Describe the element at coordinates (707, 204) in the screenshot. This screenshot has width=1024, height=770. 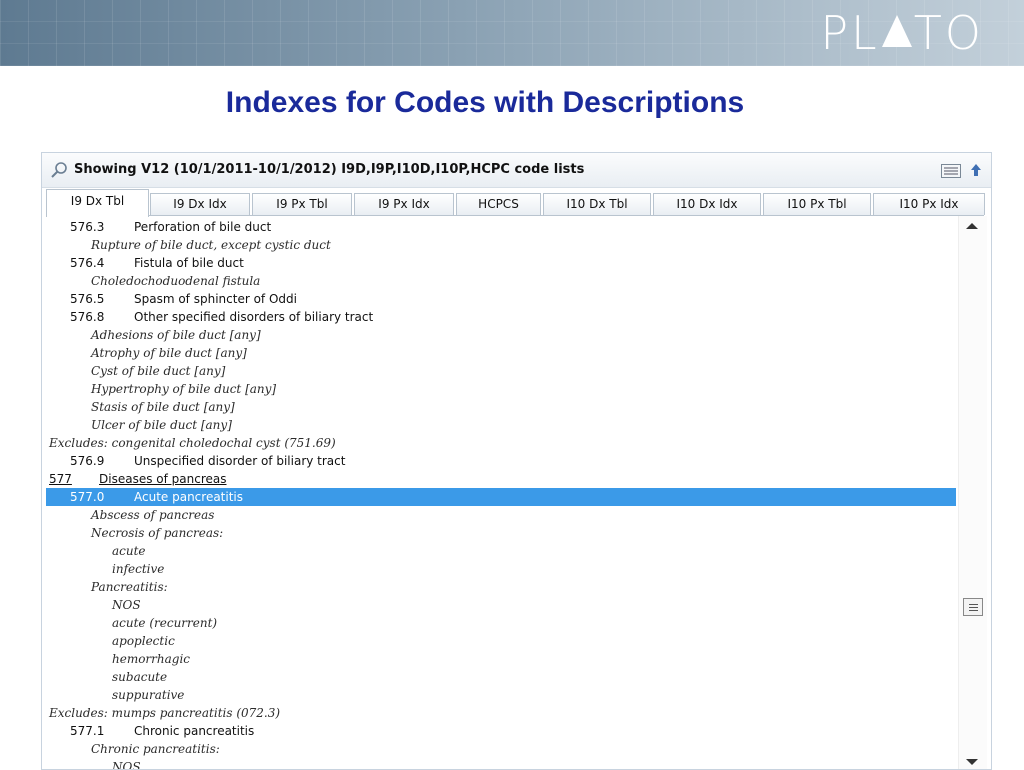
I see `tab-i10-dx-idx: I10 Dx Idx` at that location.